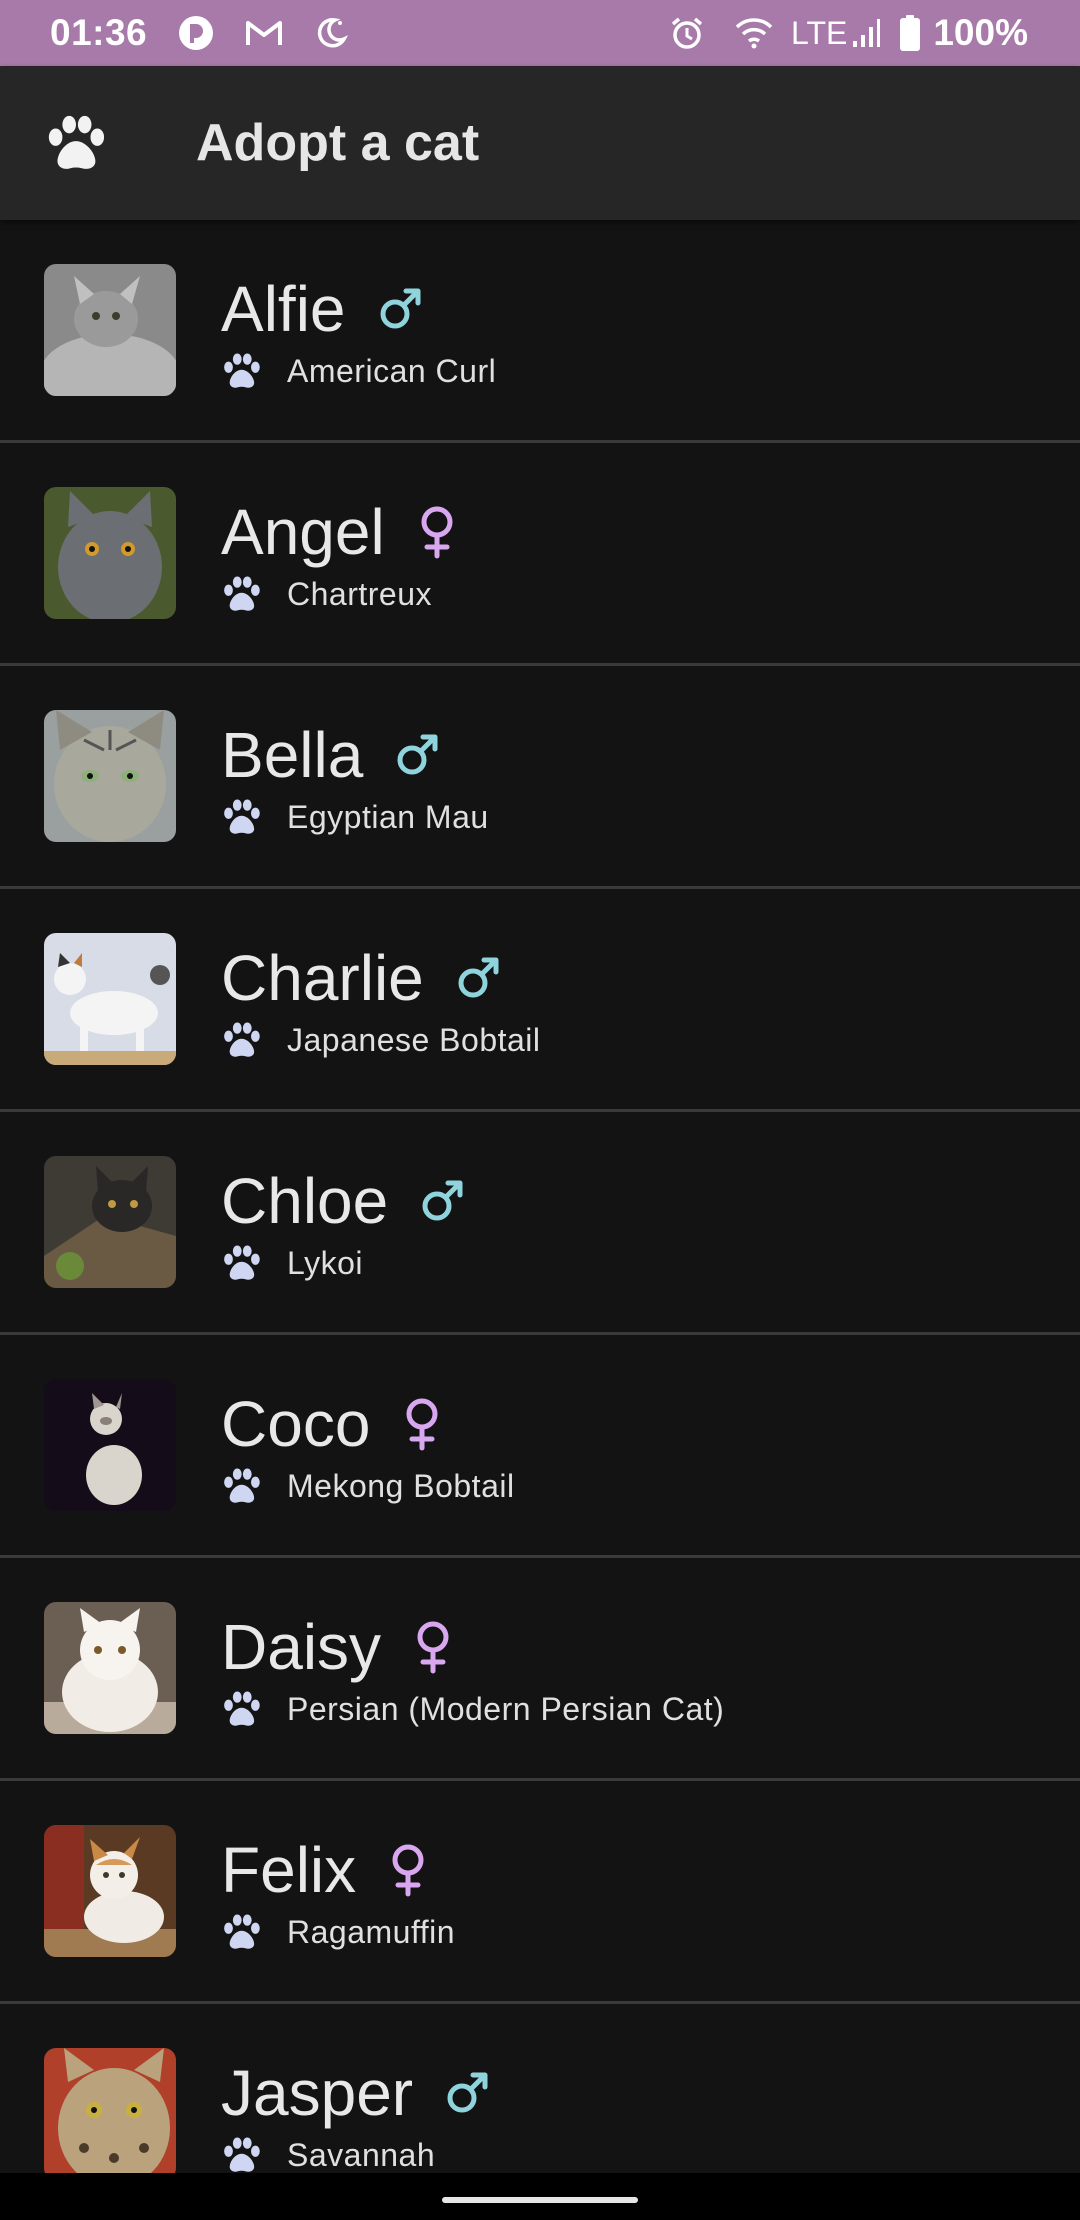 This screenshot has height=2220, width=1080. Describe the element at coordinates (371, 1931) in the screenshot. I see `cat-breed: Ragamuffin` at that location.